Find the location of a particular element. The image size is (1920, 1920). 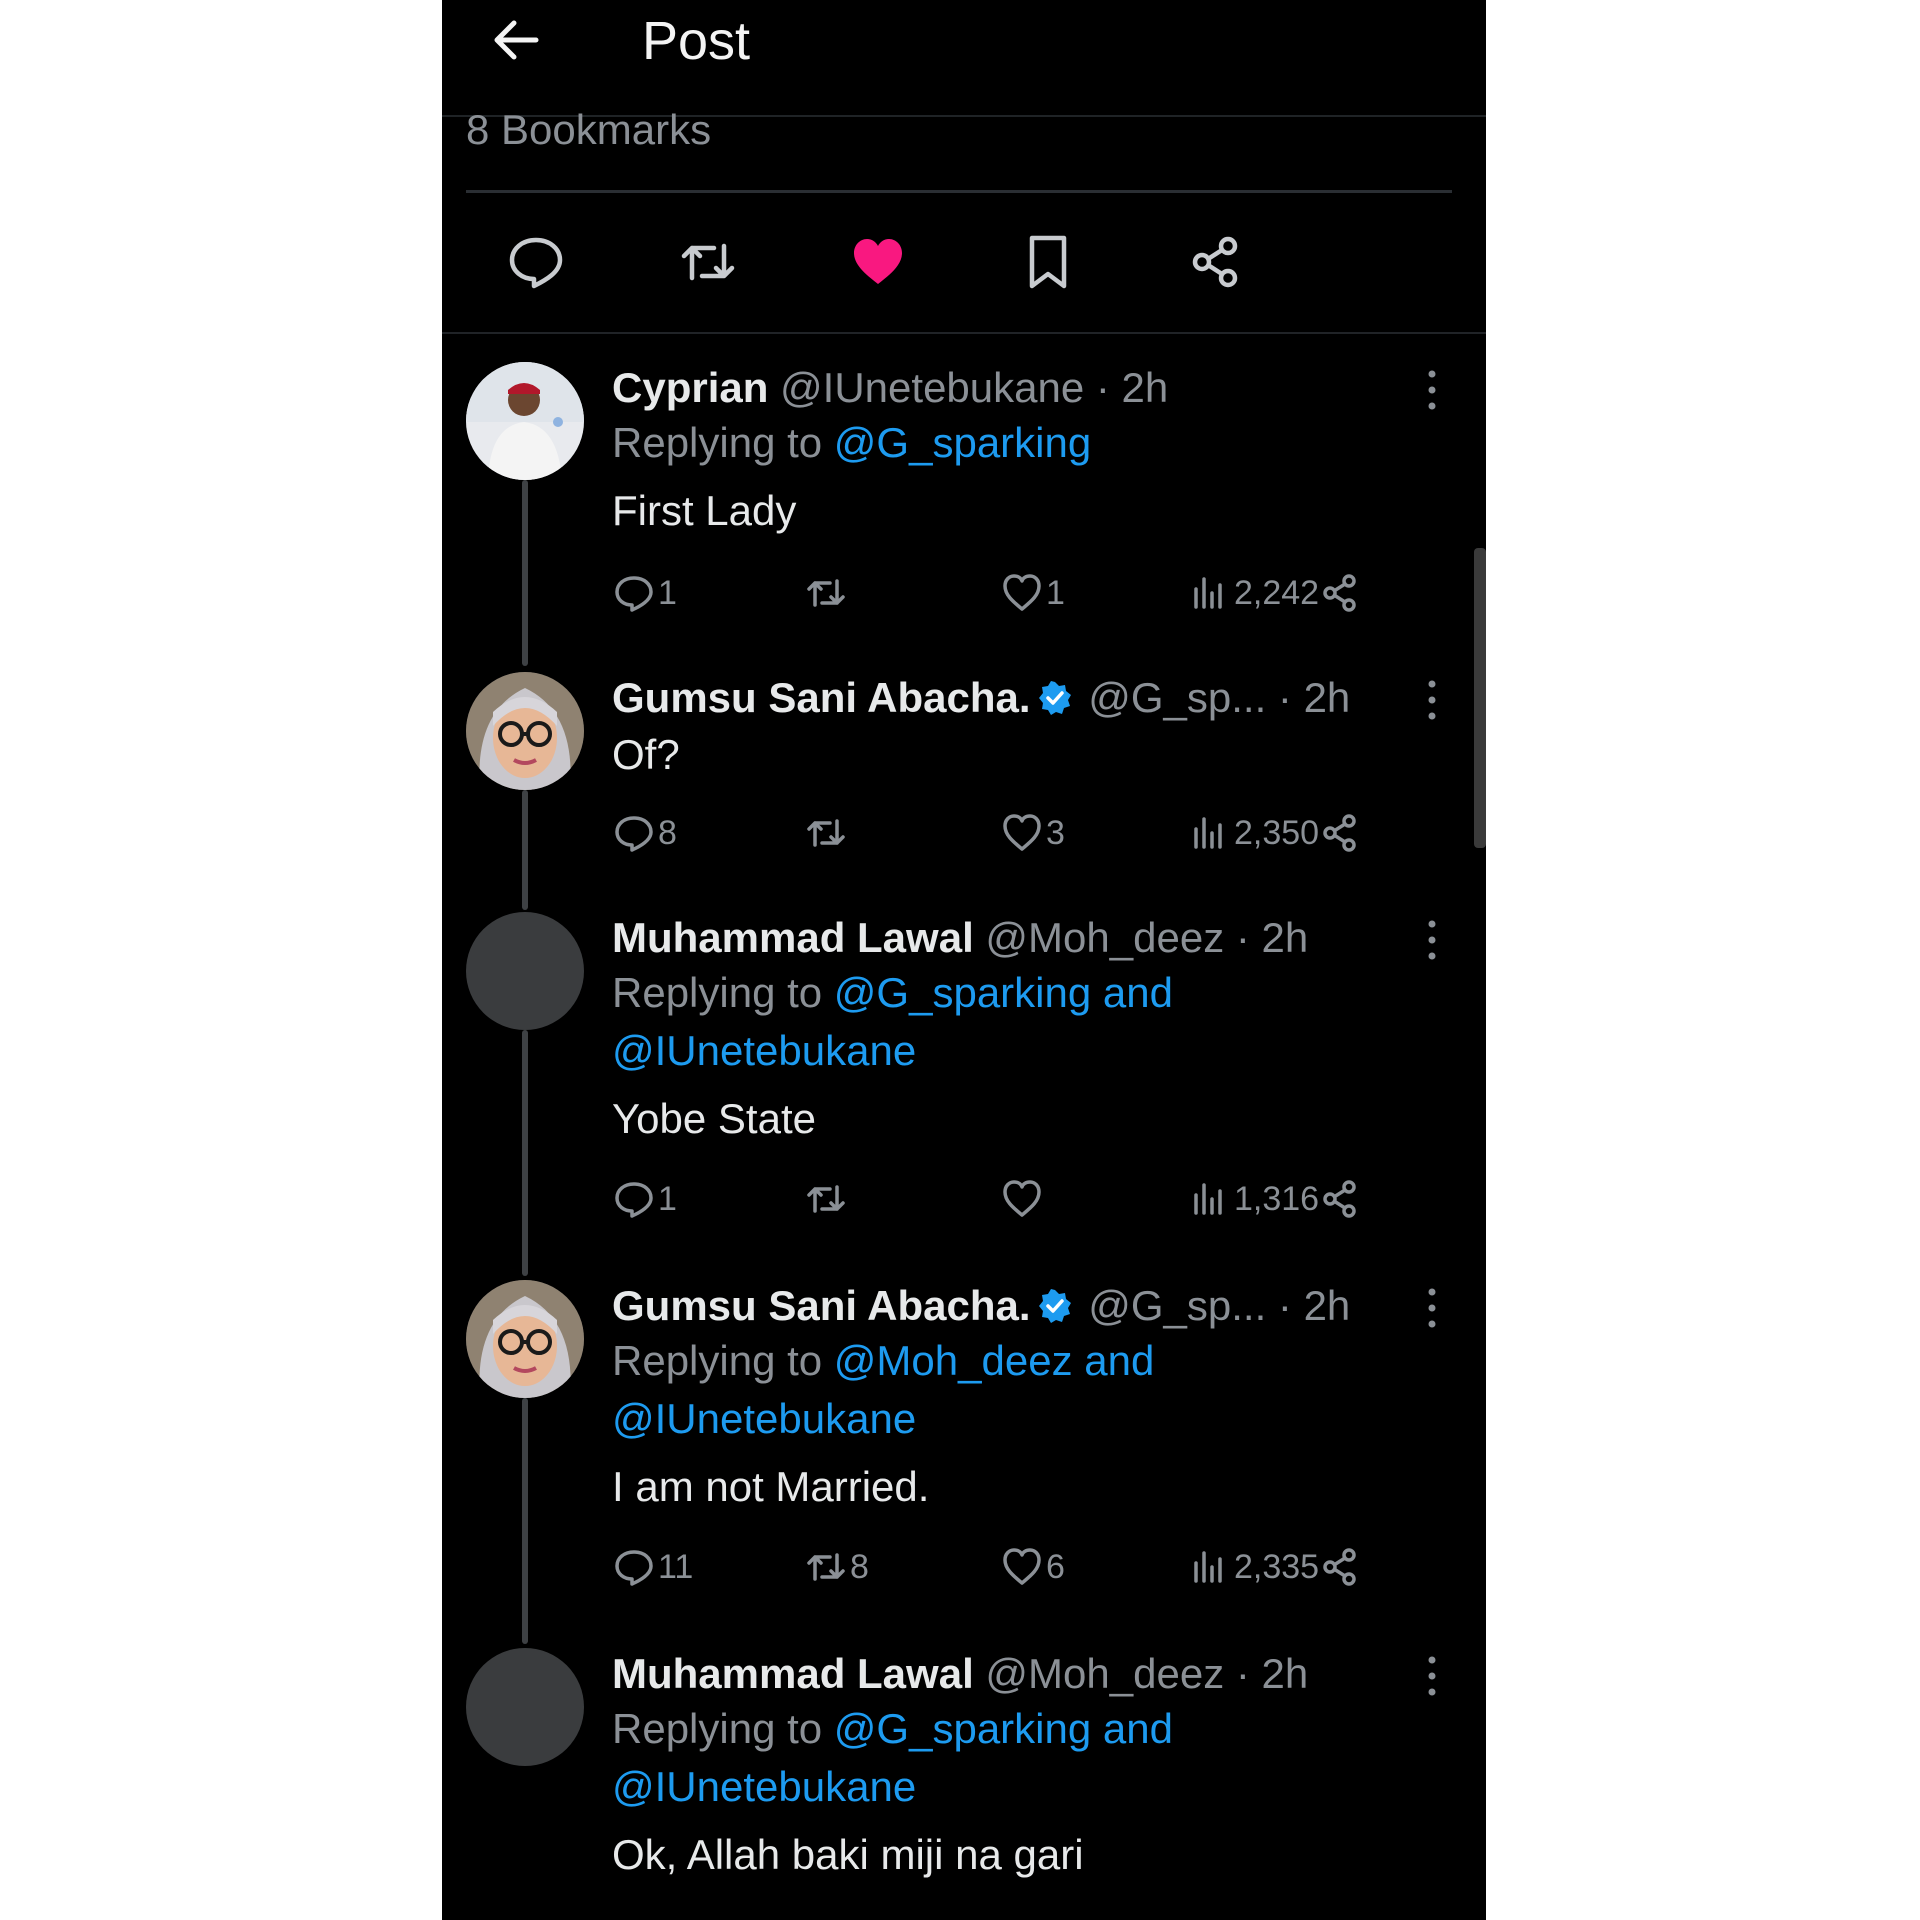

tweet-stats: 11 8 6 2,335 is located at coordinates (1012, 1567).